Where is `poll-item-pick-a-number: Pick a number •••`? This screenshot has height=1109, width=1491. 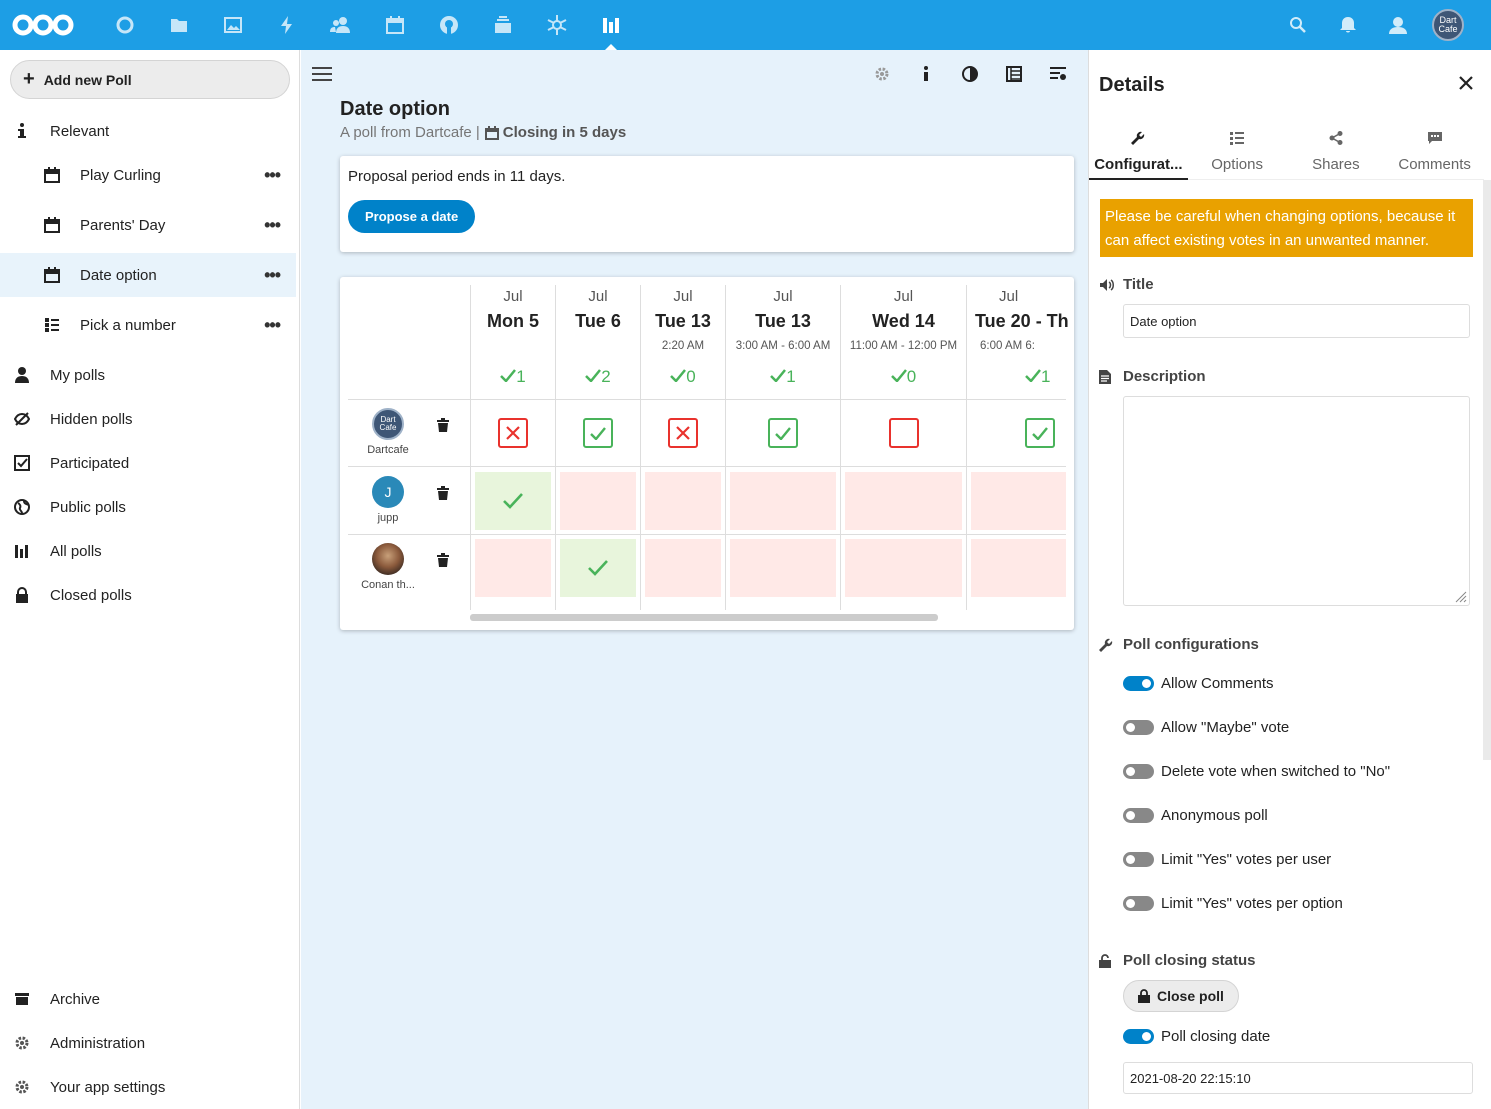 poll-item-pick-a-number: Pick a number ••• is located at coordinates (148, 325).